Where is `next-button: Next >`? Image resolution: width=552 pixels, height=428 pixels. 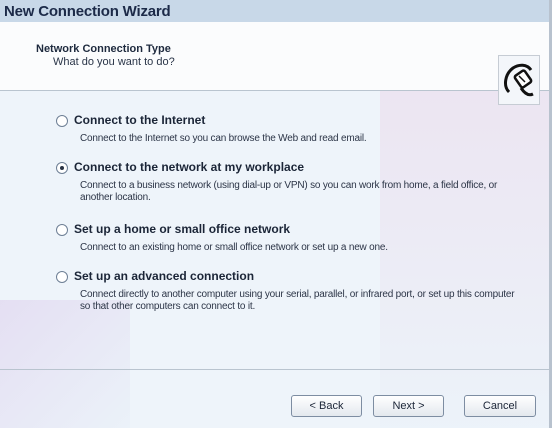
next-button: Next > is located at coordinates (408, 406).